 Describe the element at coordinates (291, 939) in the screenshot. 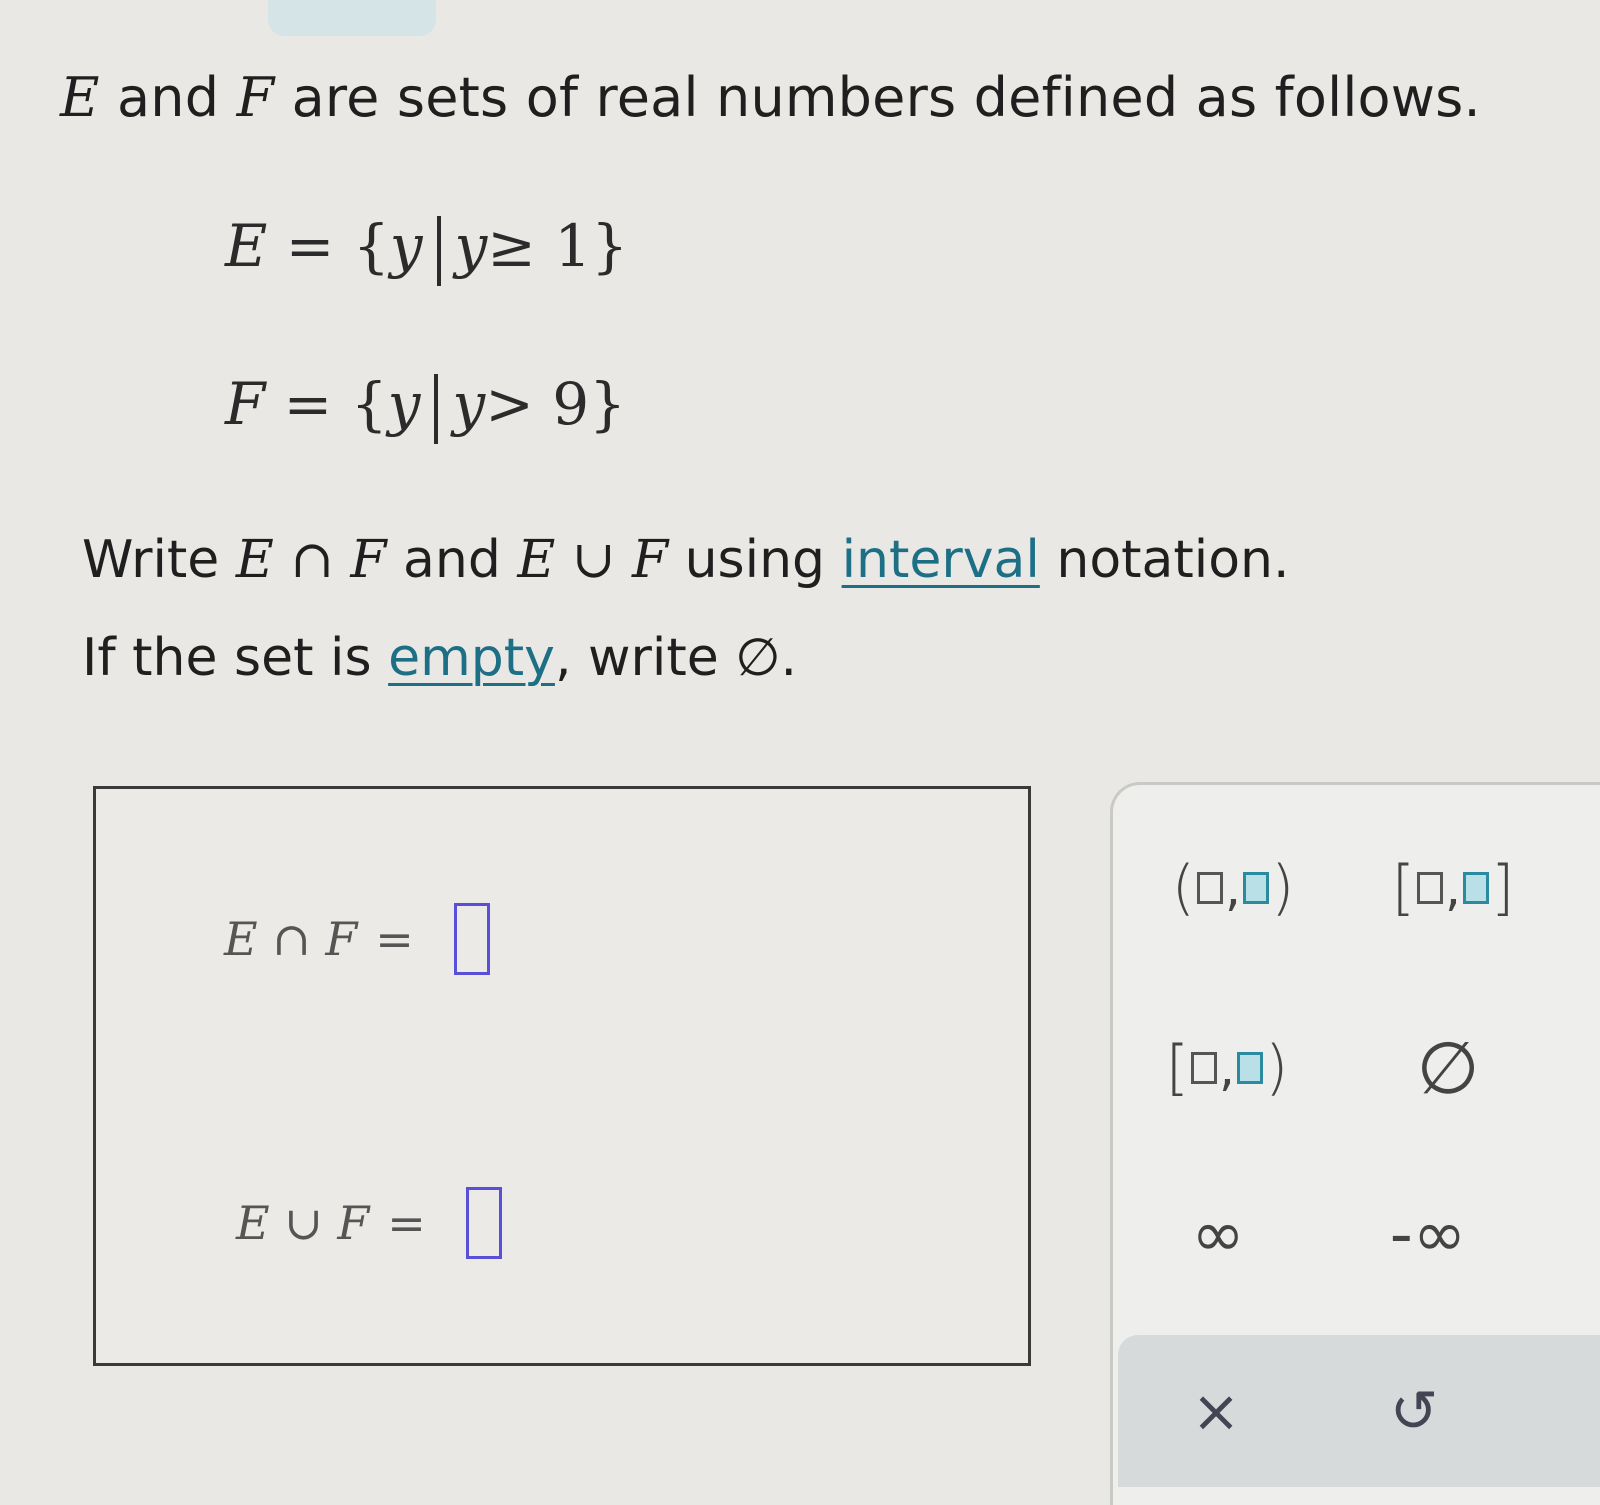

I see `intersection-label: E ∩ F` at that location.